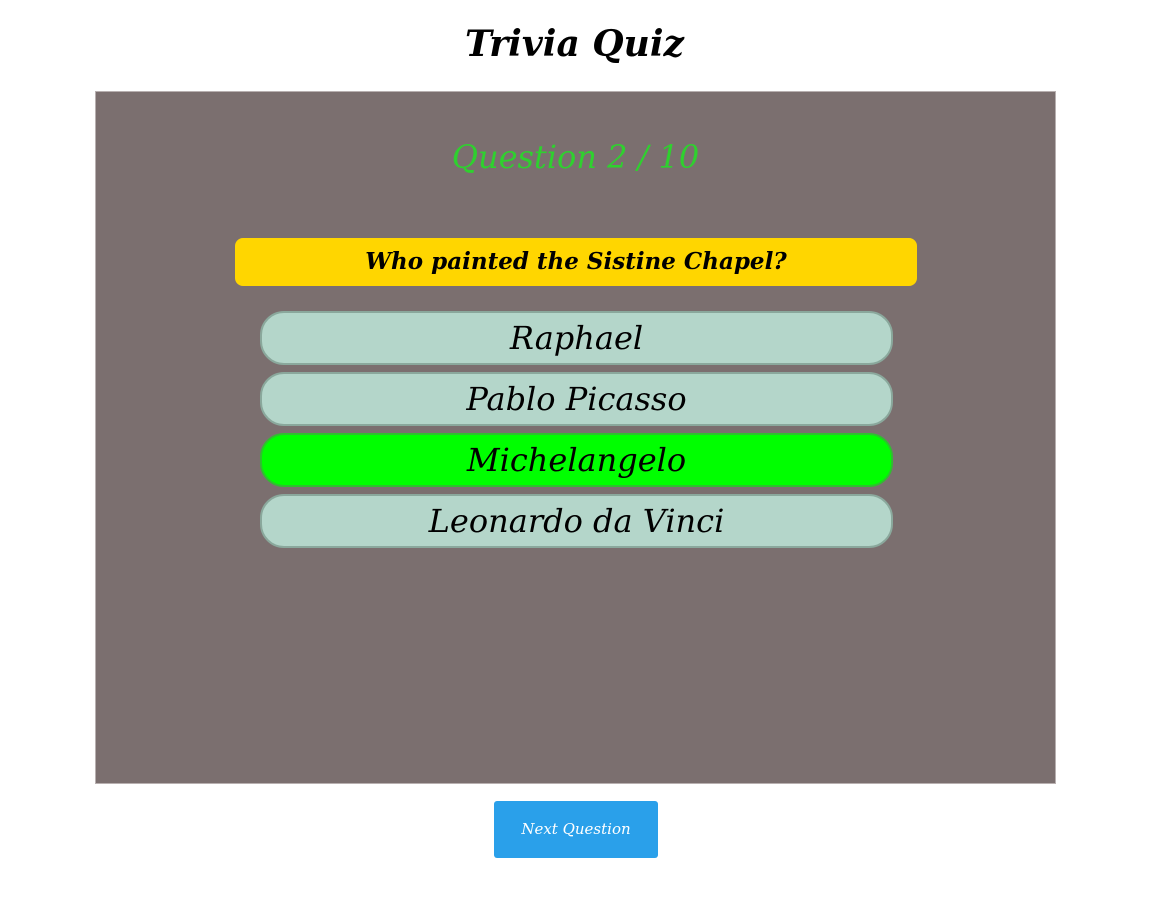 The image size is (1149, 924). Describe the element at coordinates (576, 460) in the screenshot. I see `answer-option-michelangelo: Michelangelo` at that location.